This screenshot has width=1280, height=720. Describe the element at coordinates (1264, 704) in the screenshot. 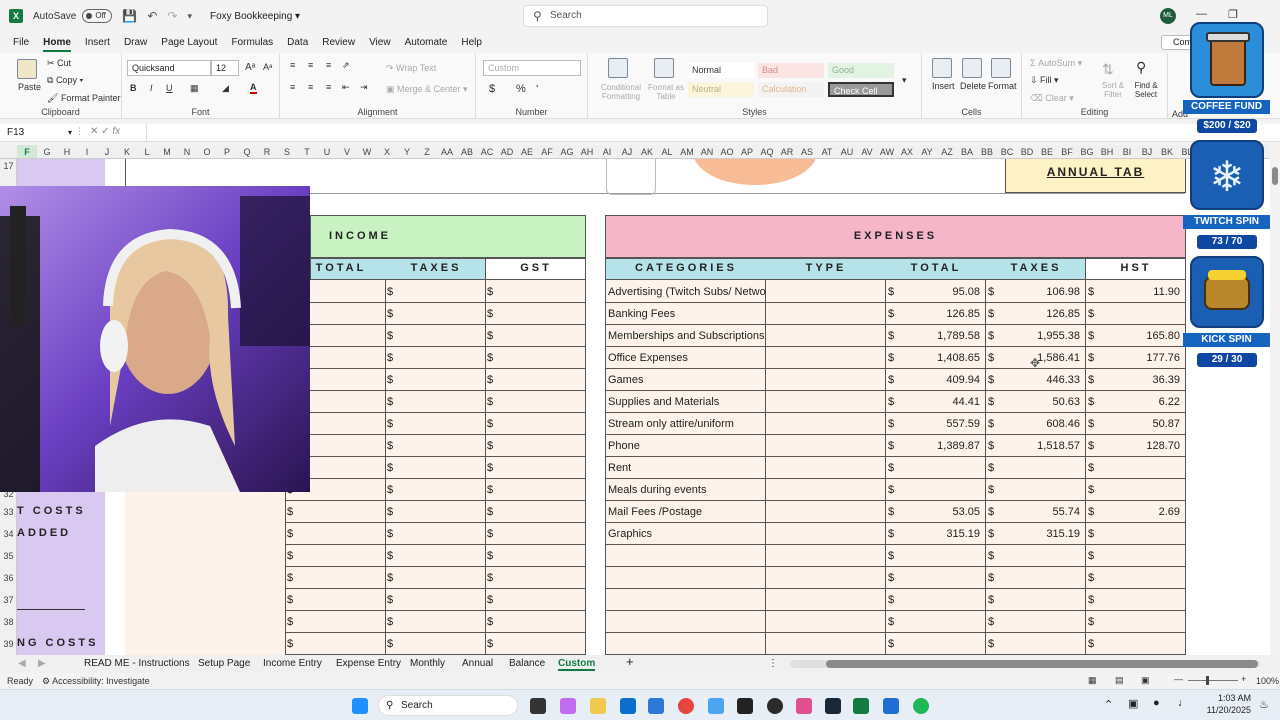

I see `notifications-icon: ♨` at that location.